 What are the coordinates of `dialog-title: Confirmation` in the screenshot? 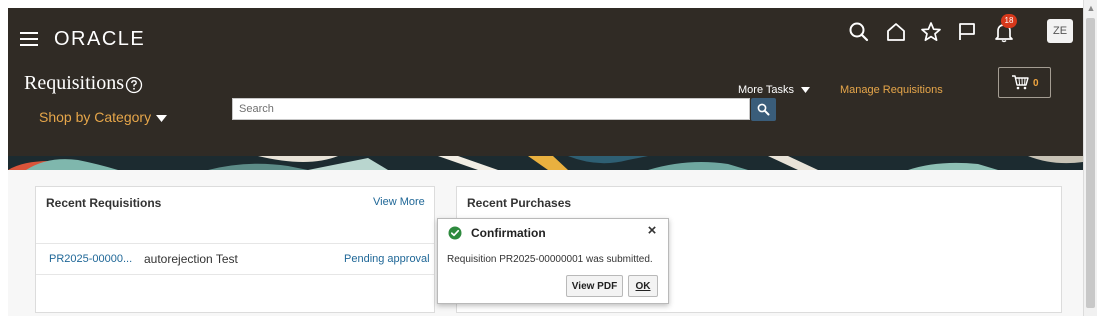 It's located at (508, 233).